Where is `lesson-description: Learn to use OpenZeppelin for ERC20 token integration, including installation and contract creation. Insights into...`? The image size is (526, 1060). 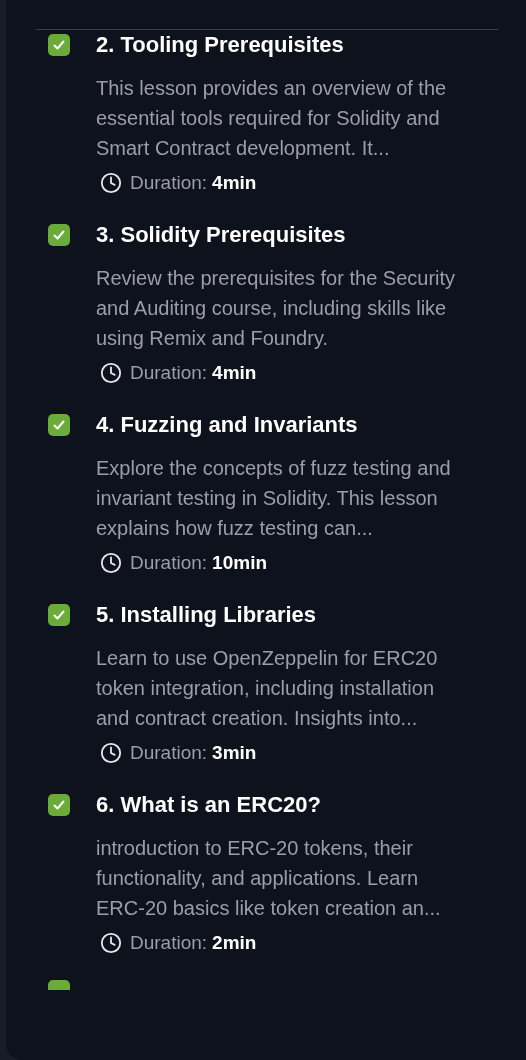
lesson-description: Learn to use OpenZeppelin for ERC20 token integration, including installation and contract creation. Insights into... is located at coordinates (267, 688).